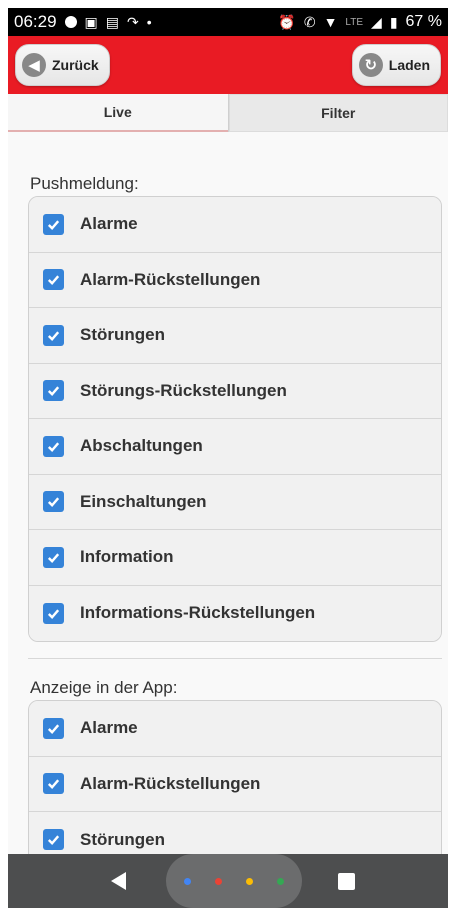 The image size is (456, 908). What do you see at coordinates (198, 613) in the screenshot?
I see `checkbox-label: Informations-Rückstellungen` at bounding box center [198, 613].